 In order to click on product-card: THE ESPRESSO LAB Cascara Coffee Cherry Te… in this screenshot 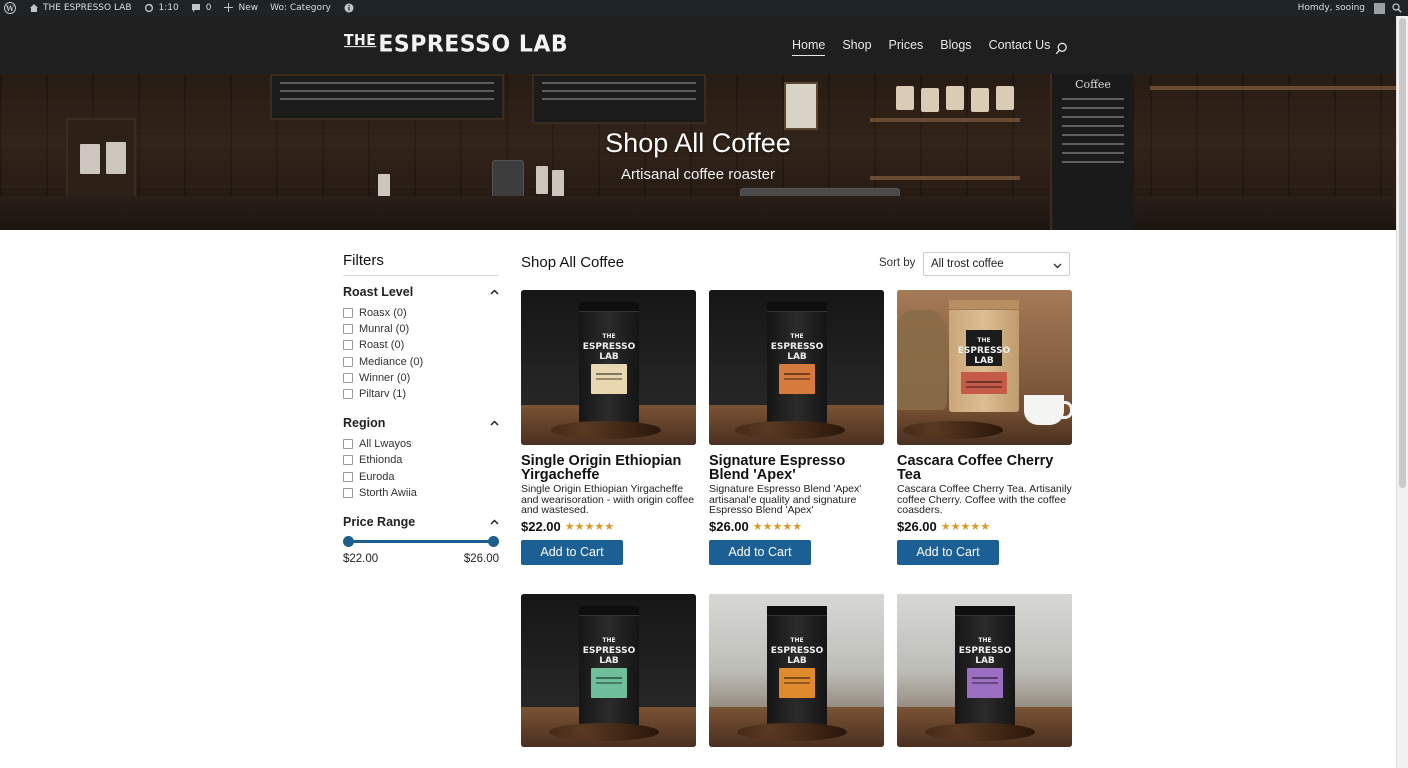, I will do `click(984, 427)`.